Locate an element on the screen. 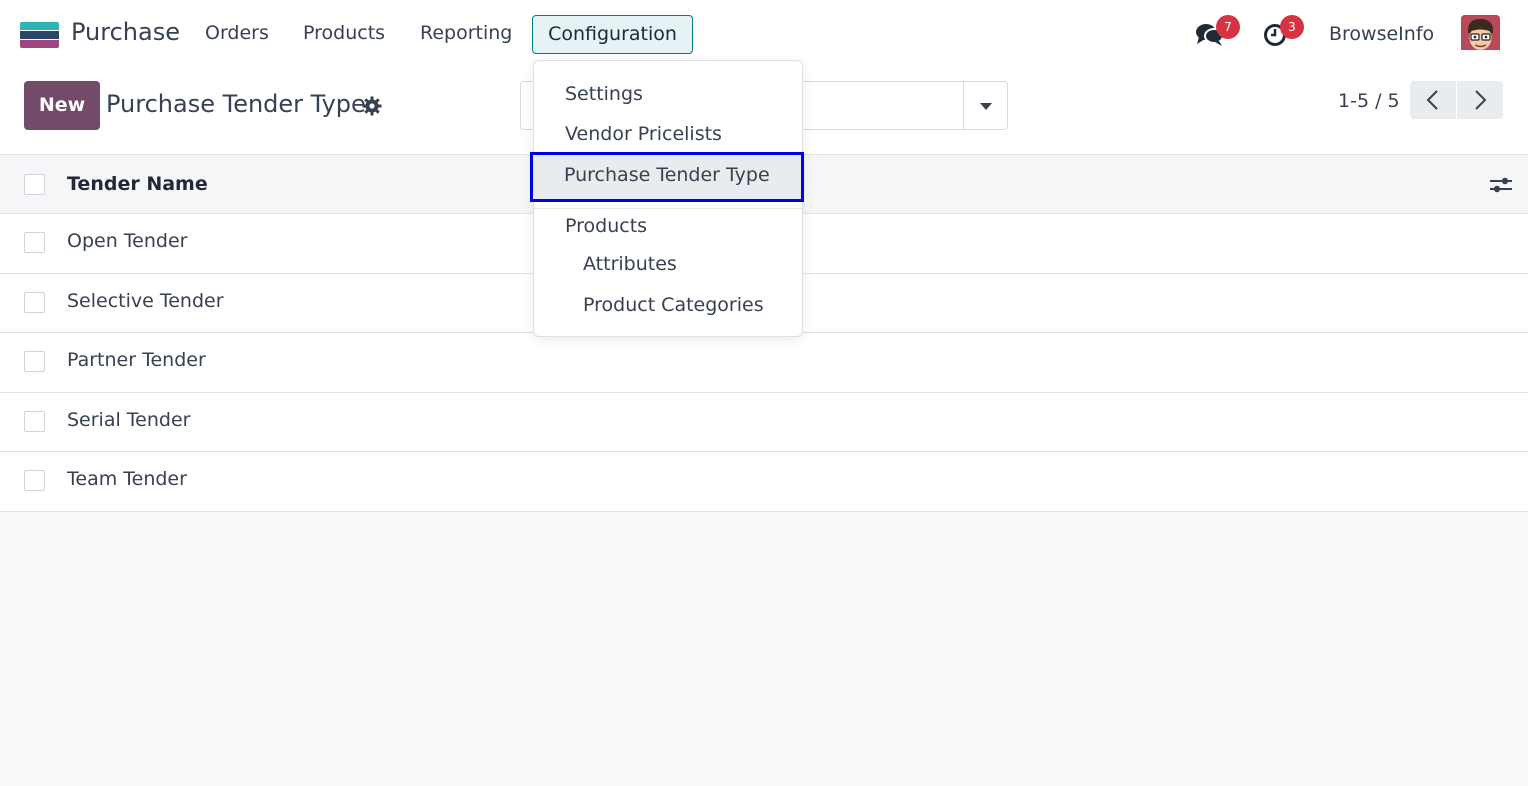 This screenshot has width=1528, height=786. tender-name-cell: Serial Tender is located at coordinates (128, 420).